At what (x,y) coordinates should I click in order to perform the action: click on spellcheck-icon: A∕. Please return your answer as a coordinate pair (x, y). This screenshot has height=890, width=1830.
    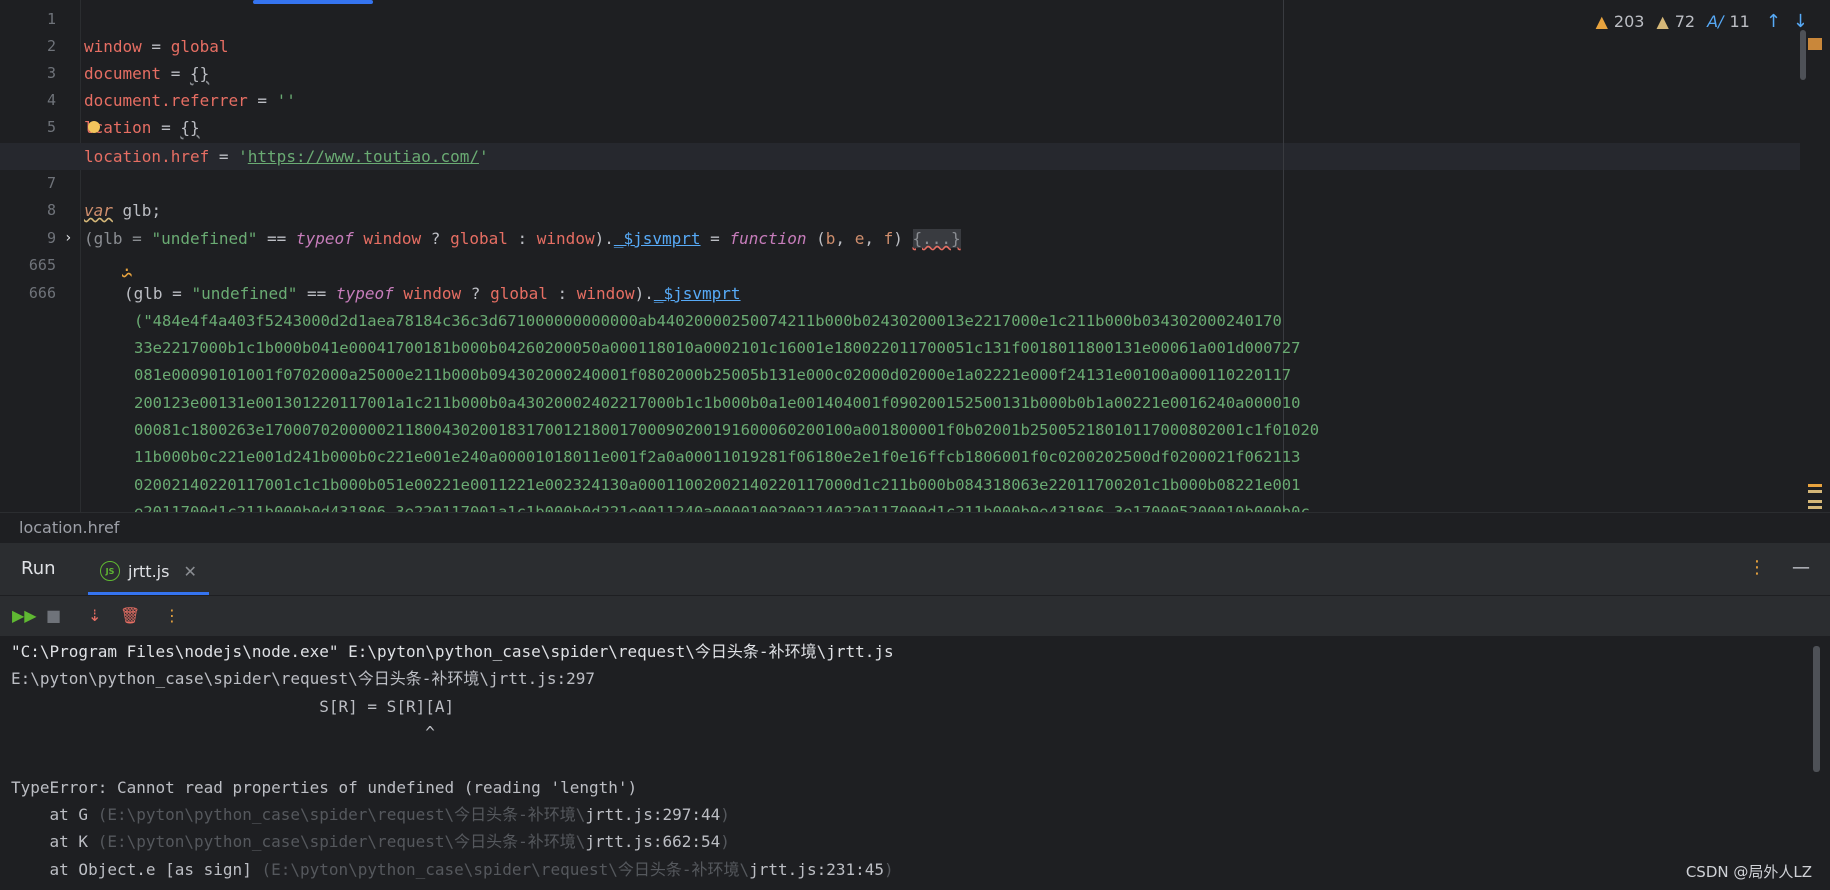
    Looking at the image, I should click on (1715, 21).